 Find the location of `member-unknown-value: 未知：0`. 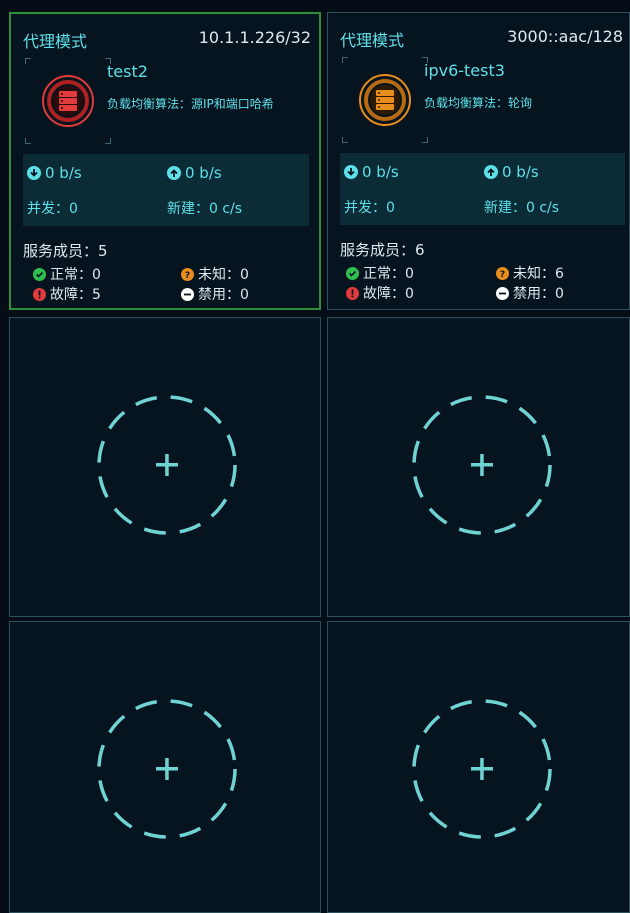

member-unknown-value: 未知：0 is located at coordinates (223, 275).